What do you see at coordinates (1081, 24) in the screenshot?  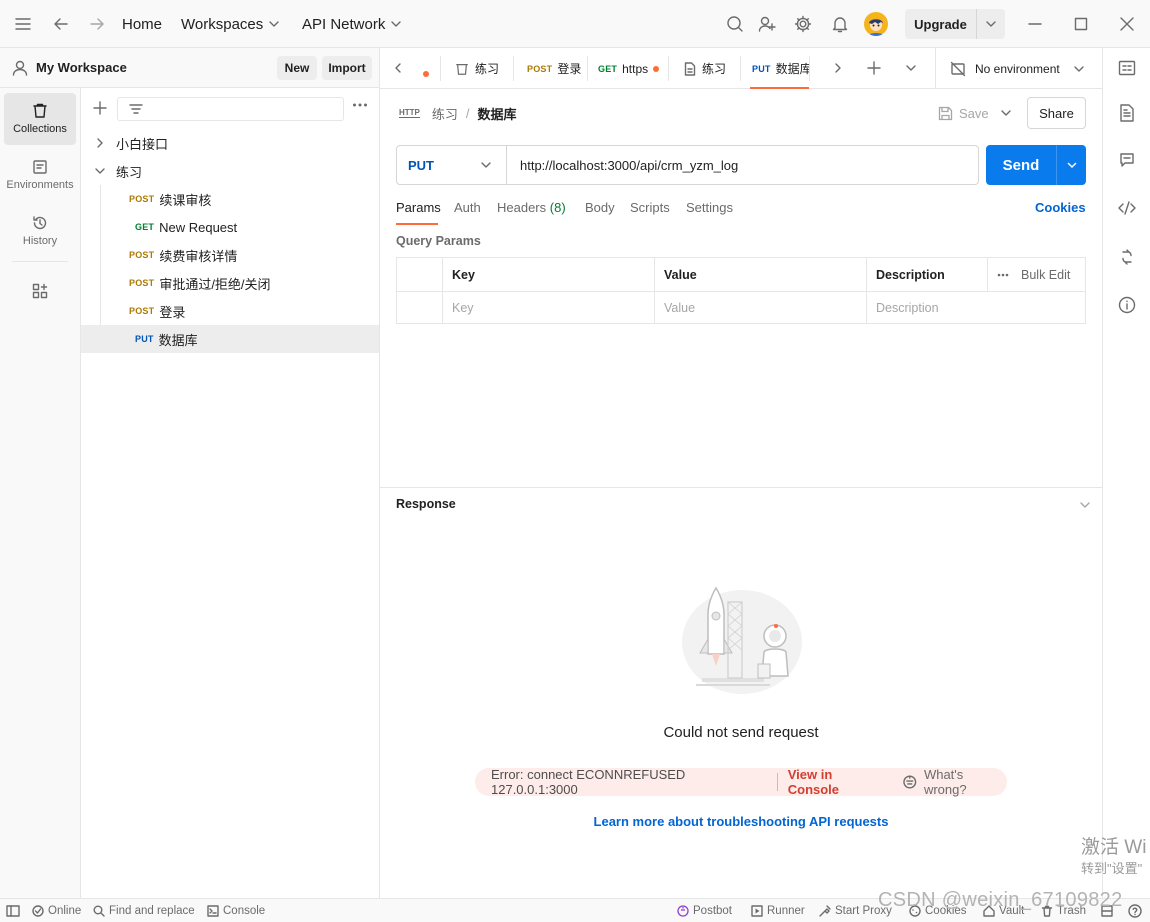 I see `maximize-window-icon` at bounding box center [1081, 24].